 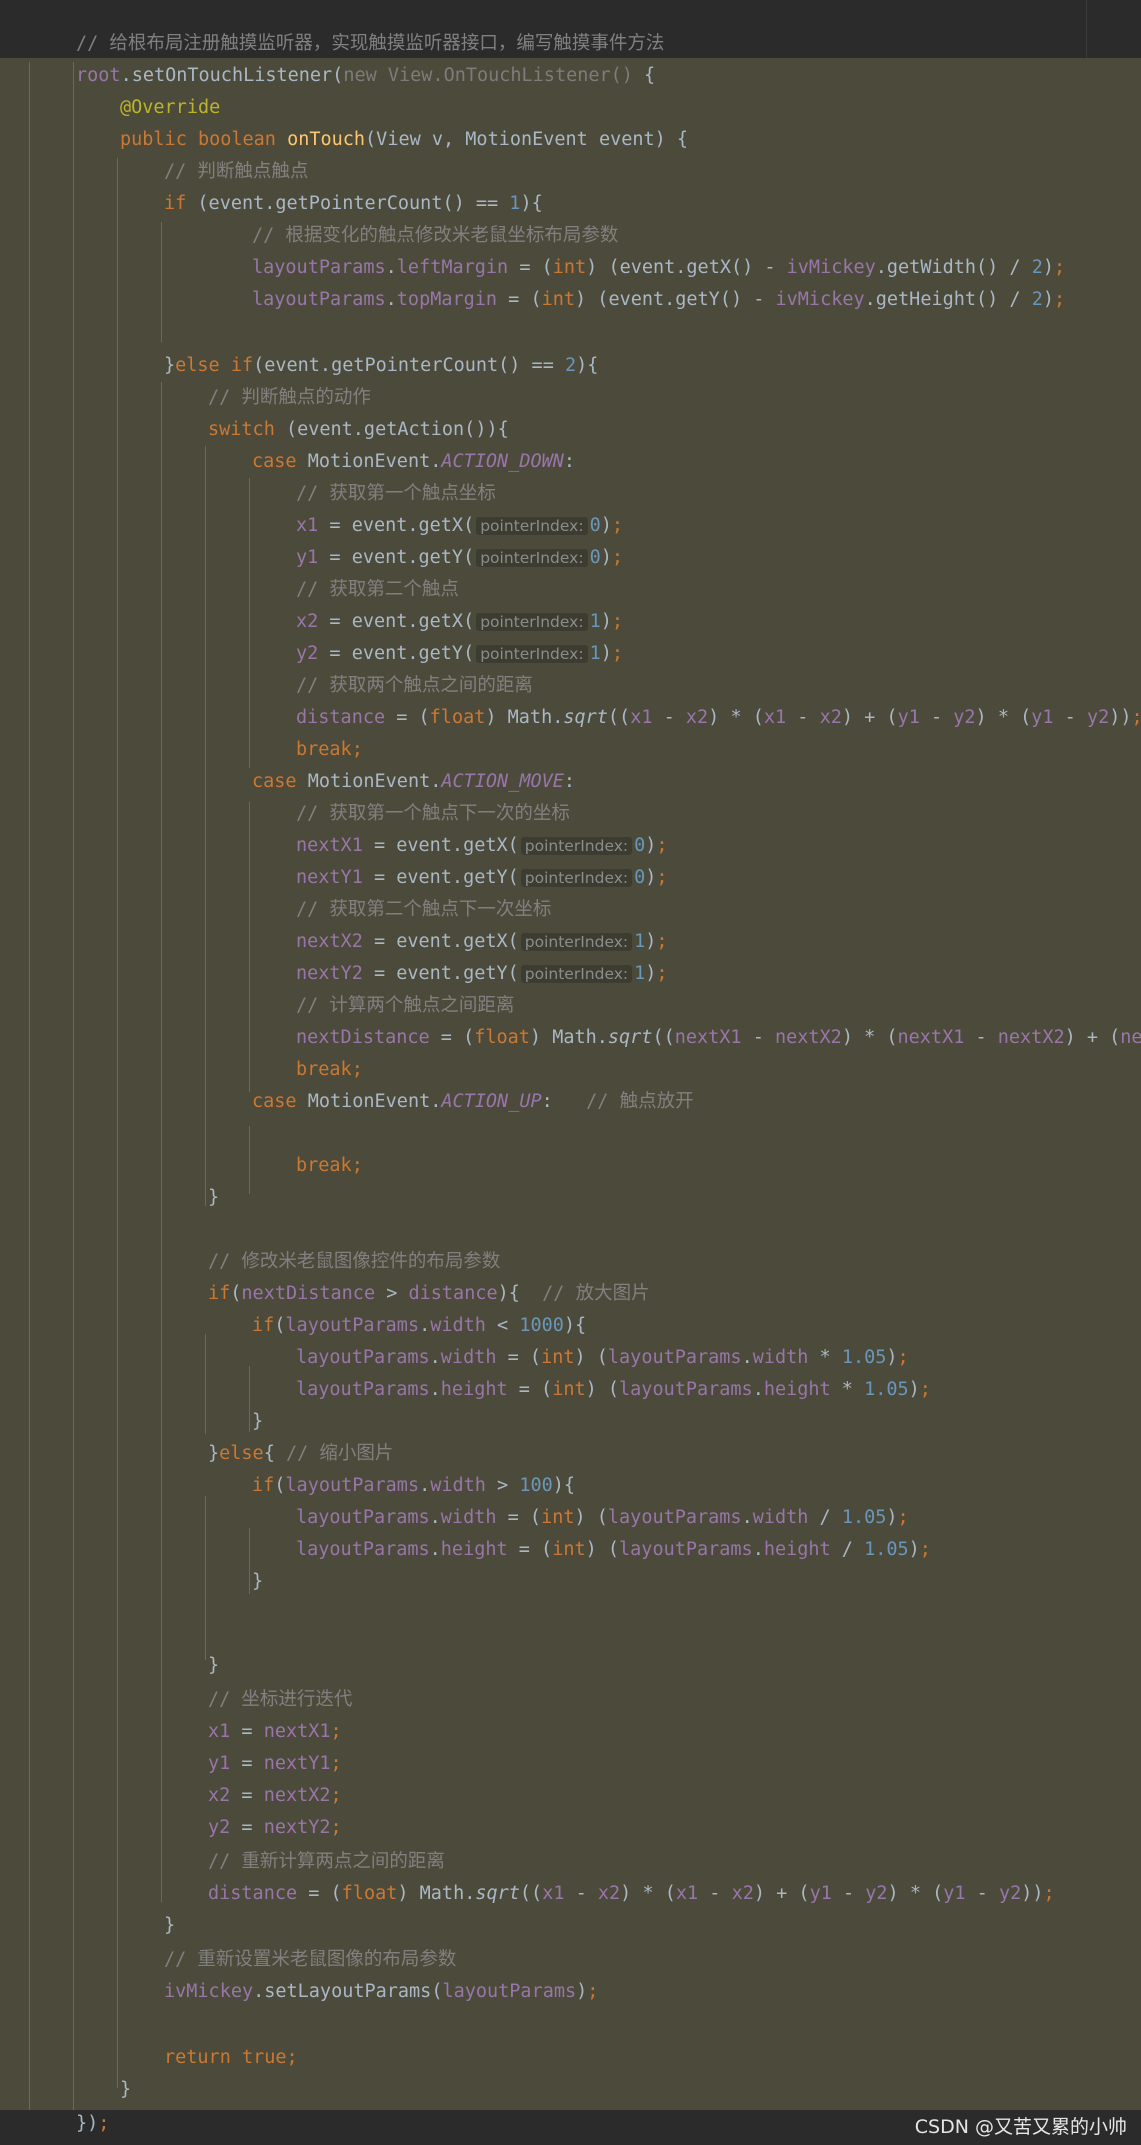 I want to click on comment: // 获取第一个触点下一次的坐标, so click(x=433, y=813).